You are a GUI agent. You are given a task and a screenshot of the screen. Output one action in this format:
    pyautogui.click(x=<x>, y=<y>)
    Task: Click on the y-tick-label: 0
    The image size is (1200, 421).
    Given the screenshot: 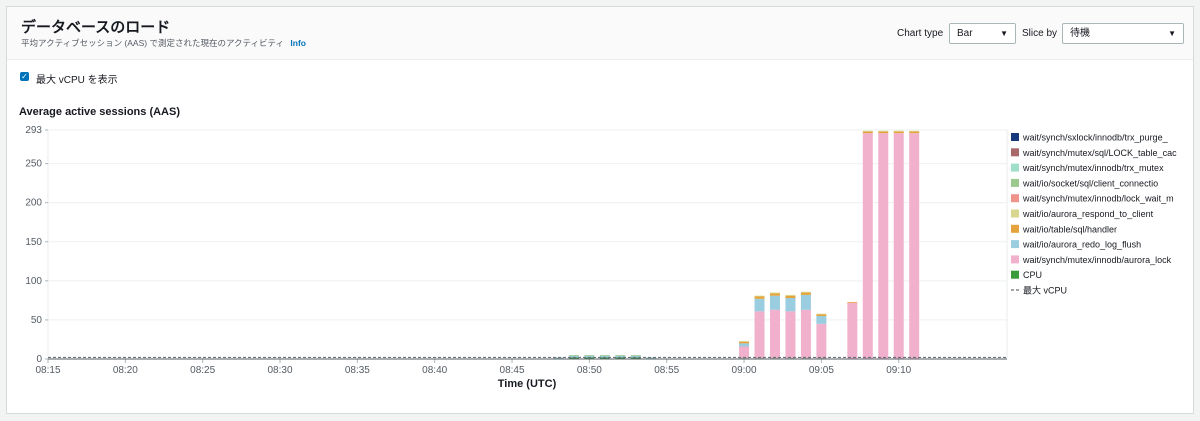 What is the action you would take?
    pyautogui.click(x=39, y=359)
    